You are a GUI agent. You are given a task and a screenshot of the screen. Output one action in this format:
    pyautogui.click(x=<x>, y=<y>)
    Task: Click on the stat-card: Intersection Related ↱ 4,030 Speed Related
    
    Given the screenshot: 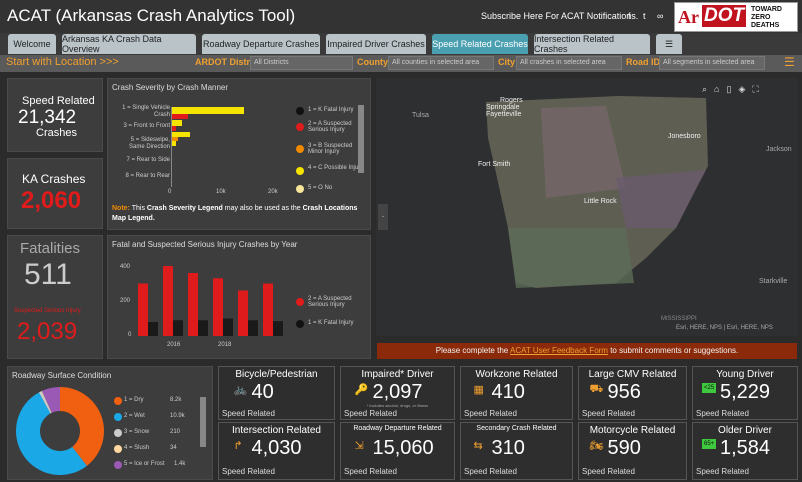 What is the action you would take?
    pyautogui.click(x=276, y=451)
    